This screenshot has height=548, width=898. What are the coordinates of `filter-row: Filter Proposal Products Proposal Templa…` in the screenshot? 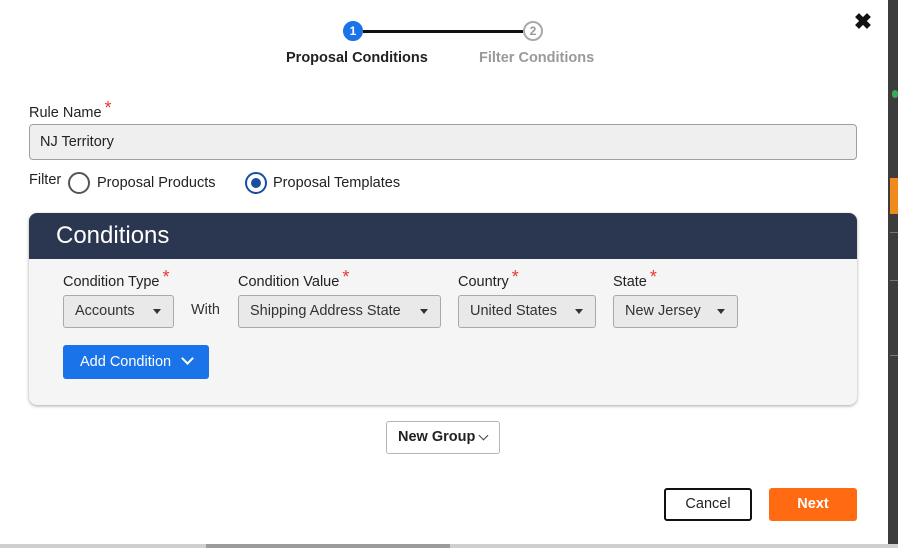 It's located at (279, 183).